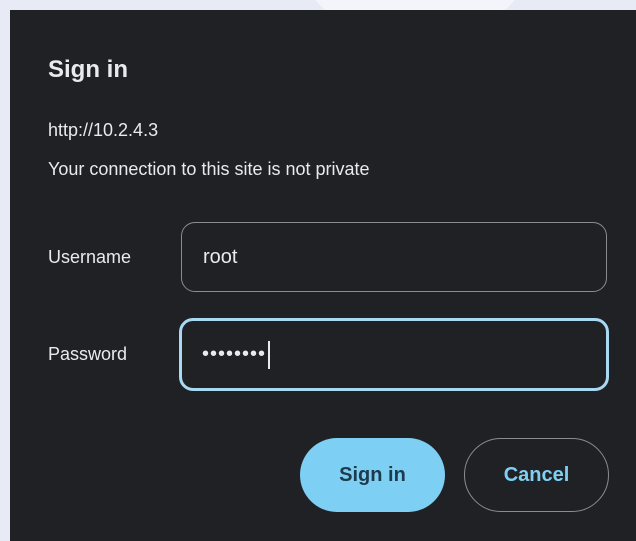  I want to click on text-caret, so click(269, 354).